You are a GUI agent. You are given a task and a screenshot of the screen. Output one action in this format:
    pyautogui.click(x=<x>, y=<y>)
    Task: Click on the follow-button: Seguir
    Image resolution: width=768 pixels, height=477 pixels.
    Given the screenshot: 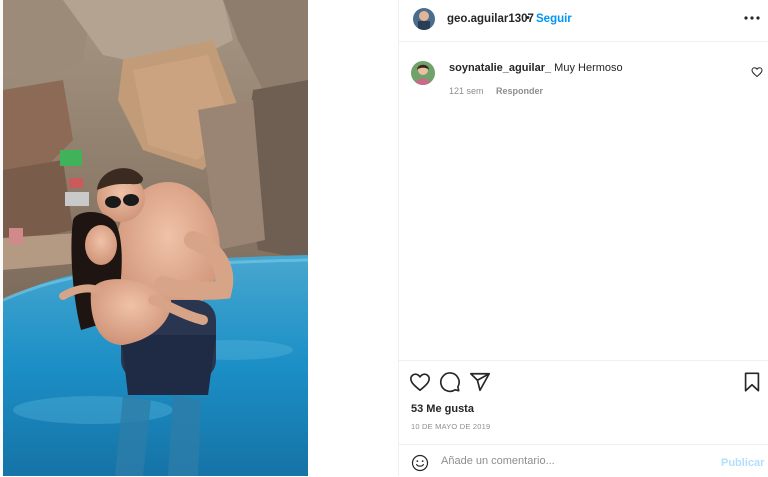 What is the action you would take?
    pyautogui.click(x=554, y=19)
    